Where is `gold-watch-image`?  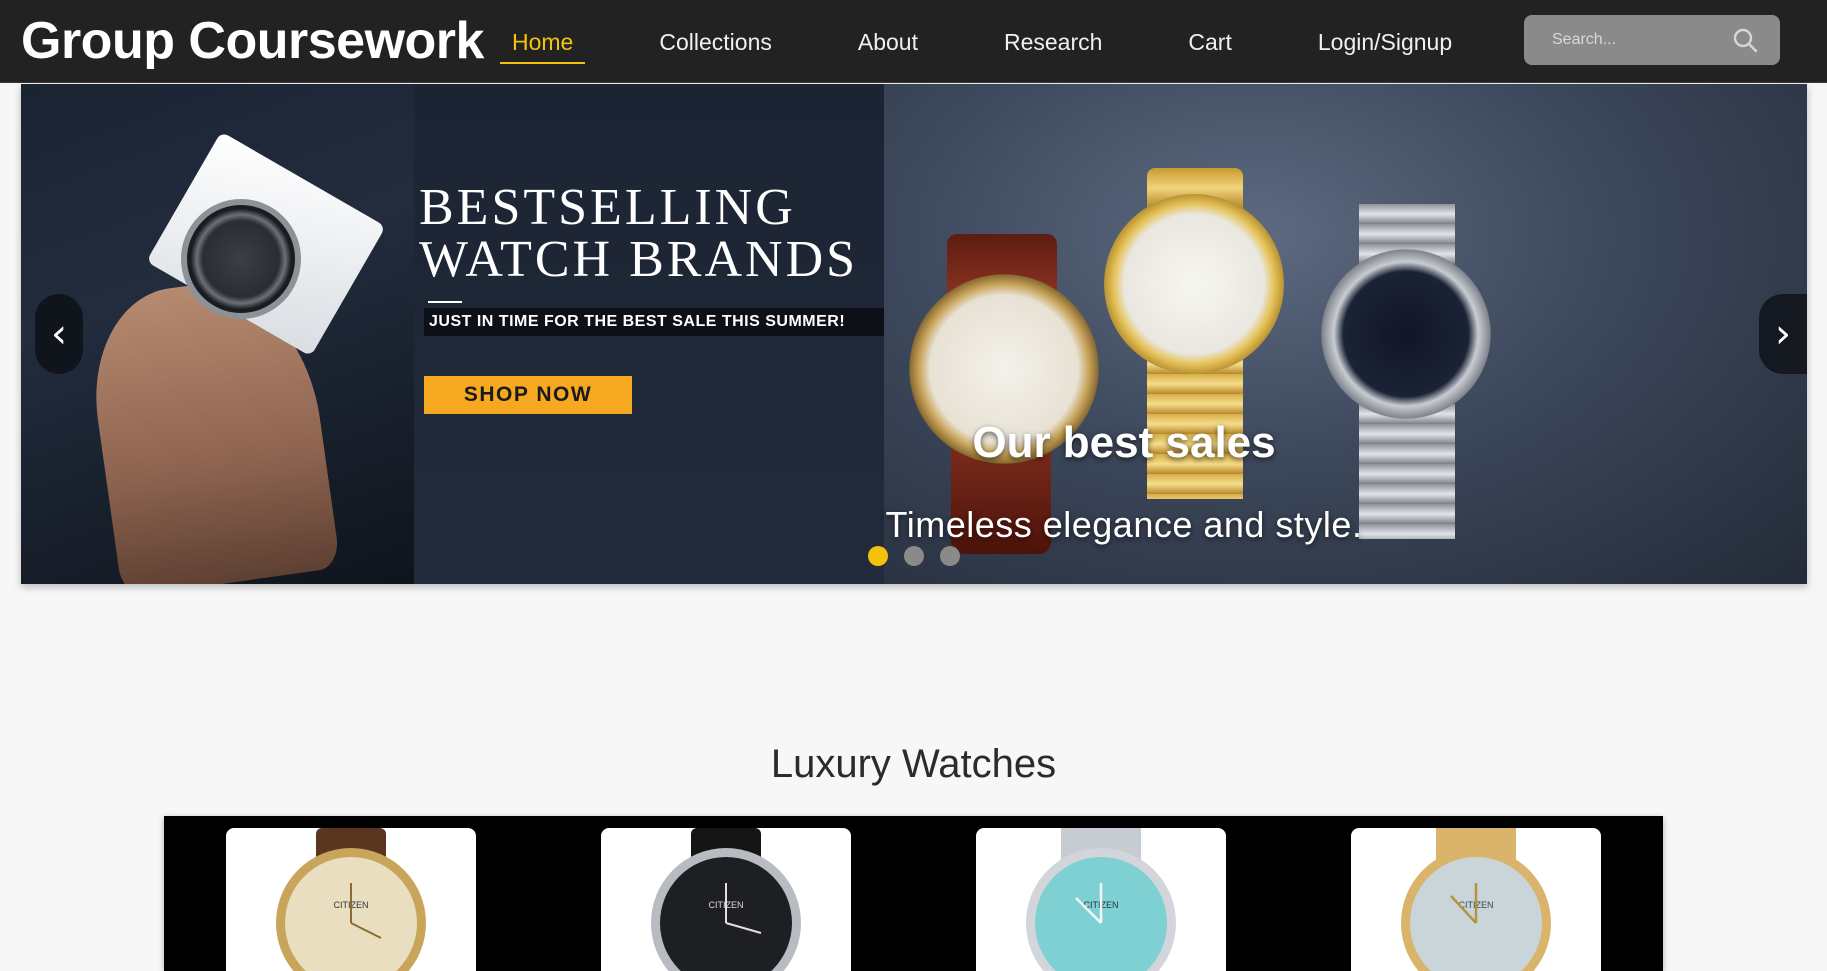
gold-watch-image is located at coordinates (1194, 284).